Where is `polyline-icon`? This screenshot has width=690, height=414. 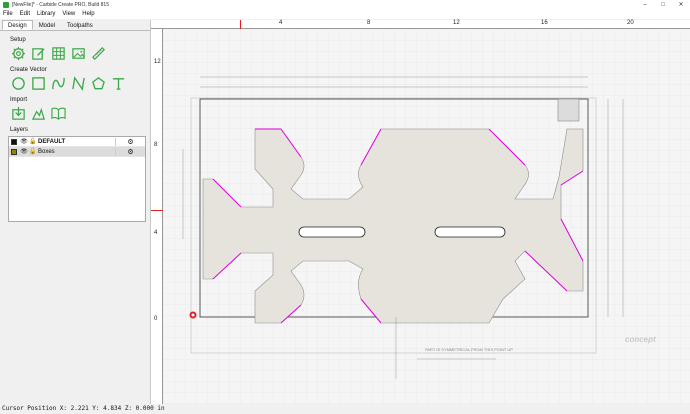
polyline-icon is located at coordinates (78, 83).